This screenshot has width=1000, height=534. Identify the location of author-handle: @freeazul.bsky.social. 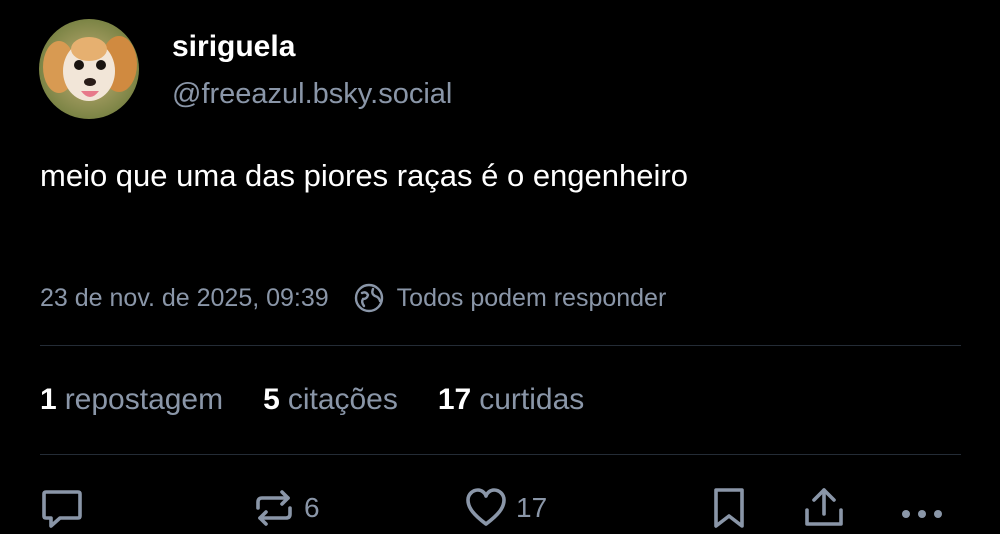
(312, 94).